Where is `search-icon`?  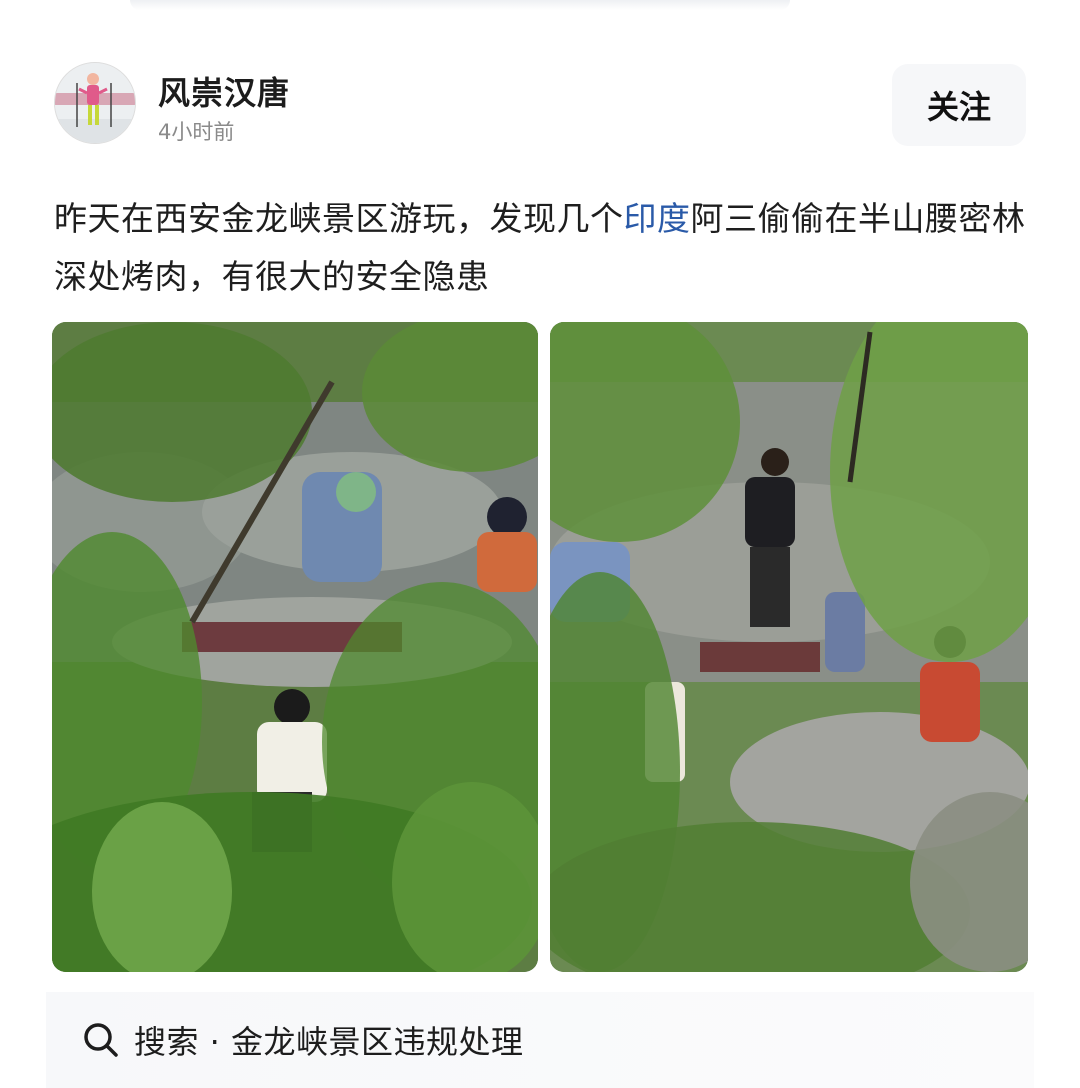 search-icon is located at coordinates (101, 1040).